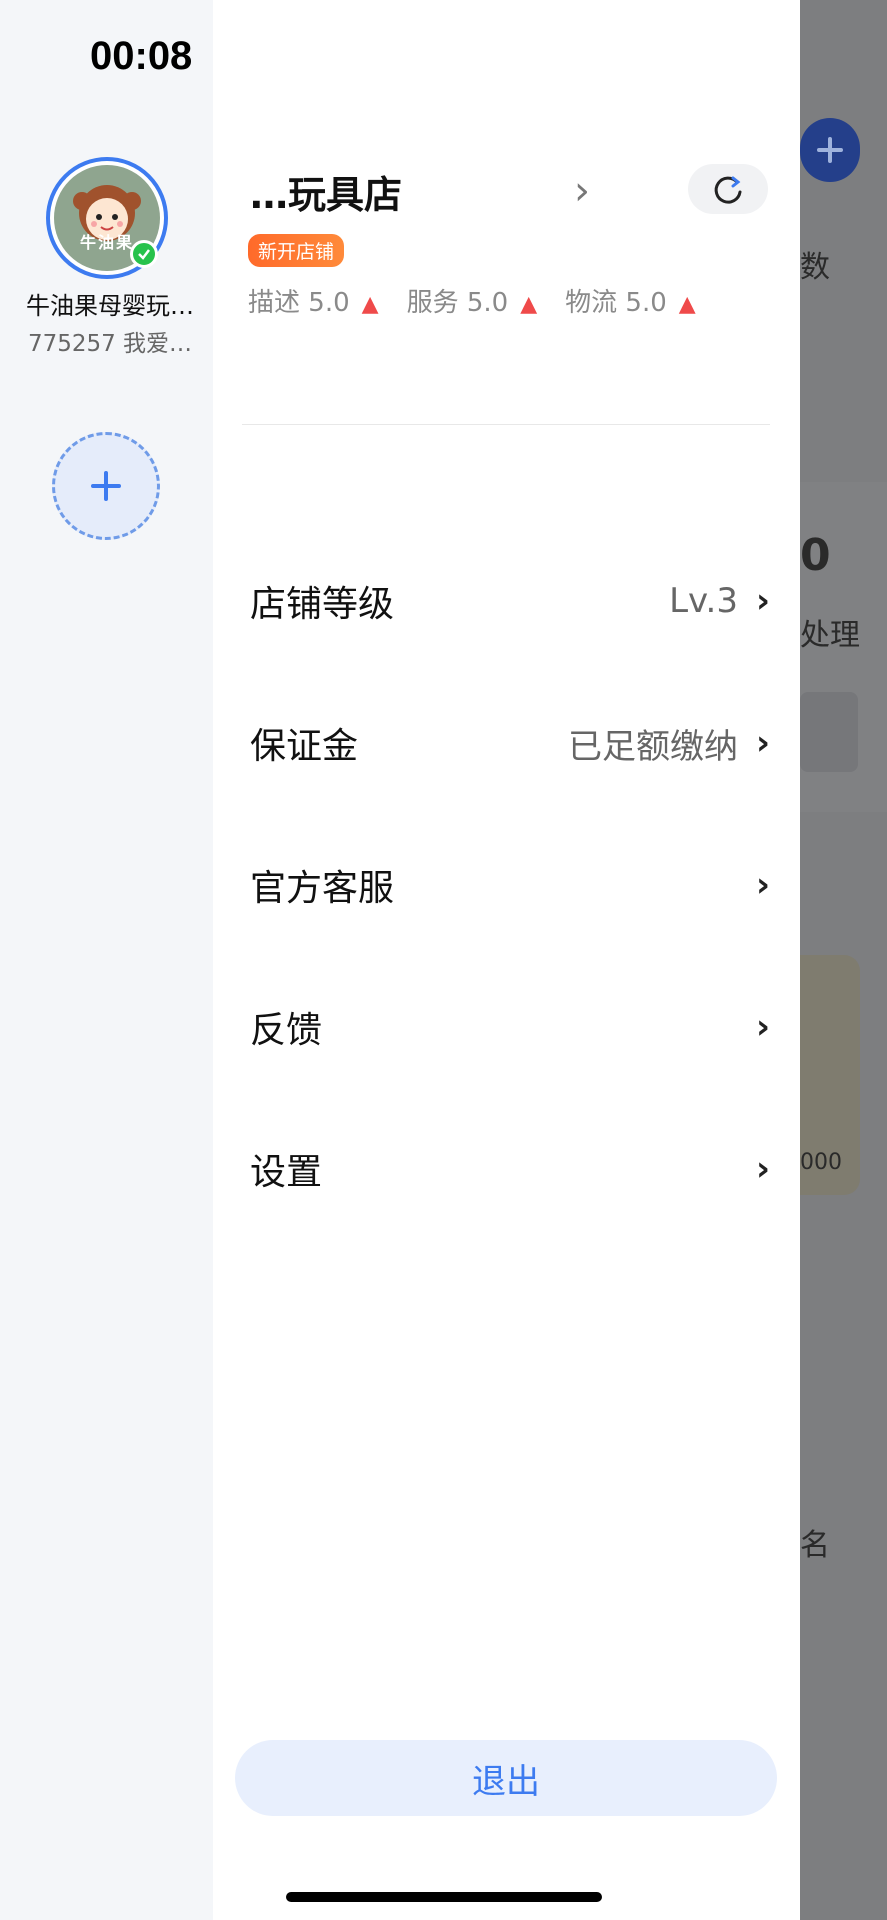 The width and height of the screenshot is (887, 1920). Describe the element at coordinates (304, 746) in the screenshot. I see `menu-label: 保证金` at that location.